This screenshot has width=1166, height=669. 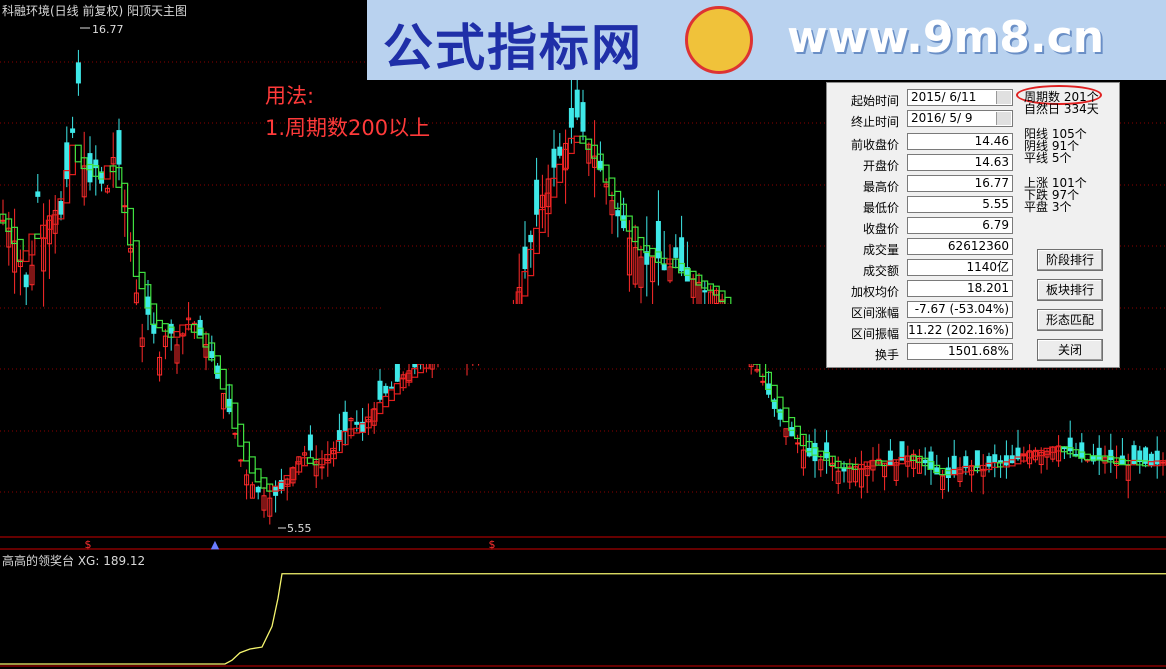 I want to click on signal-mark: ▲, so click(x=215, y=544).